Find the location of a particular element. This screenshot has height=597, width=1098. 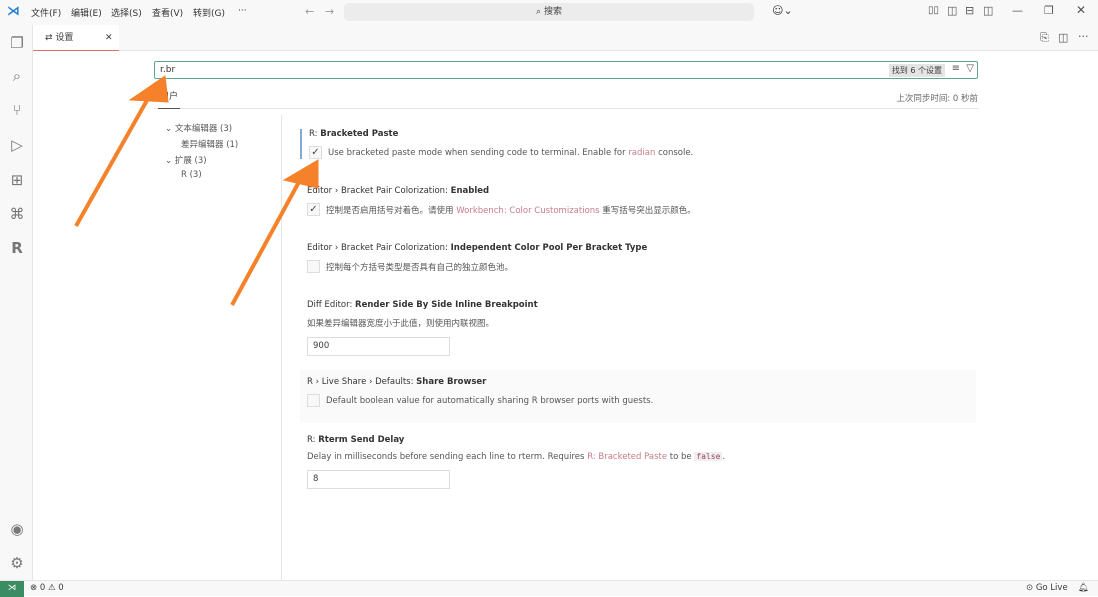

problems-status: ⊗ 0 ⚠ 0 is located at coordinates (47, 588).